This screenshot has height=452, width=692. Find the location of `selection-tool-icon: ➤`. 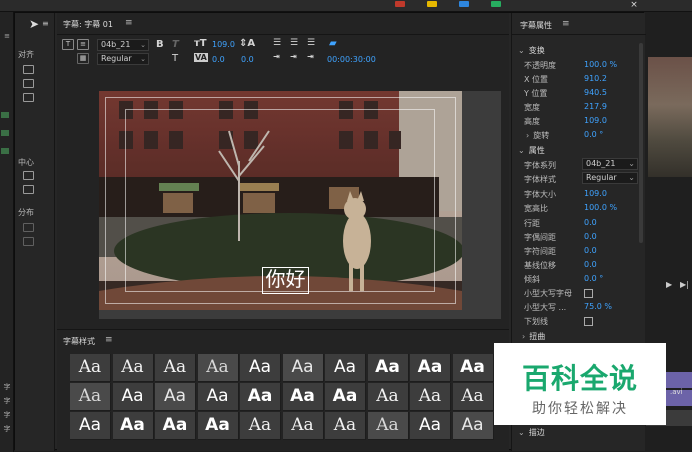

selection-tool-icon: ➤ is located at coordinates (34, 24).